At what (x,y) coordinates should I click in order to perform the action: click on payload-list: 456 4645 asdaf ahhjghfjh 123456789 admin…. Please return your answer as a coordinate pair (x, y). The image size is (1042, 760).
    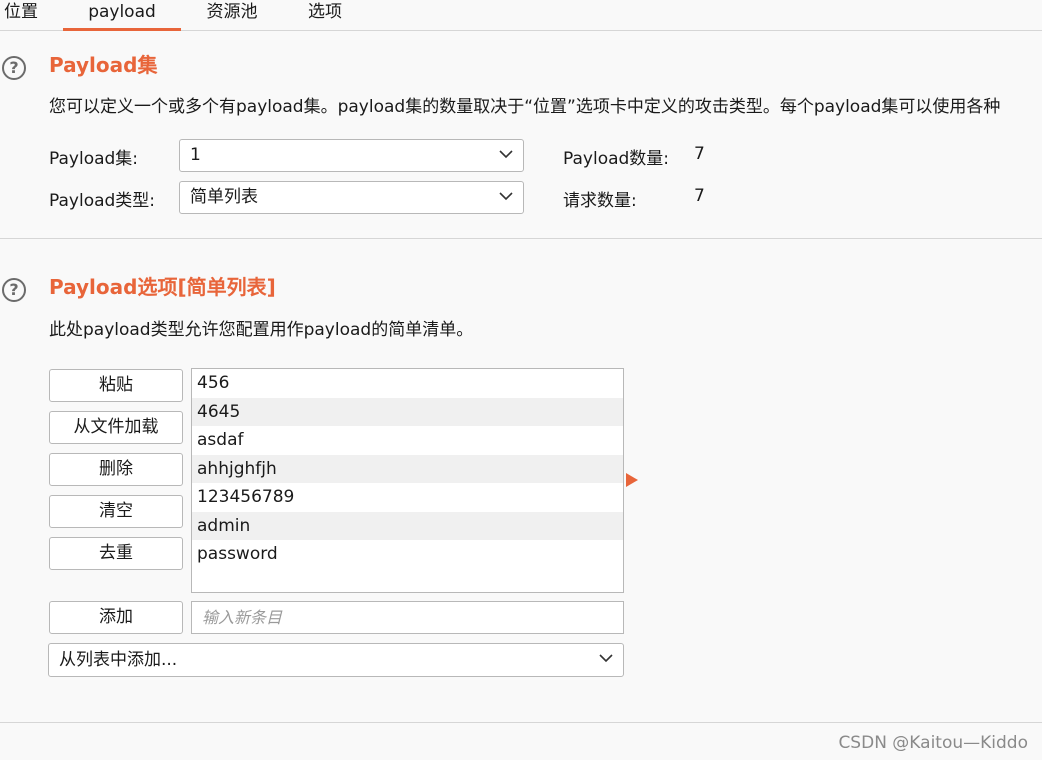
    Looking at the image, I should click on (407, 480).